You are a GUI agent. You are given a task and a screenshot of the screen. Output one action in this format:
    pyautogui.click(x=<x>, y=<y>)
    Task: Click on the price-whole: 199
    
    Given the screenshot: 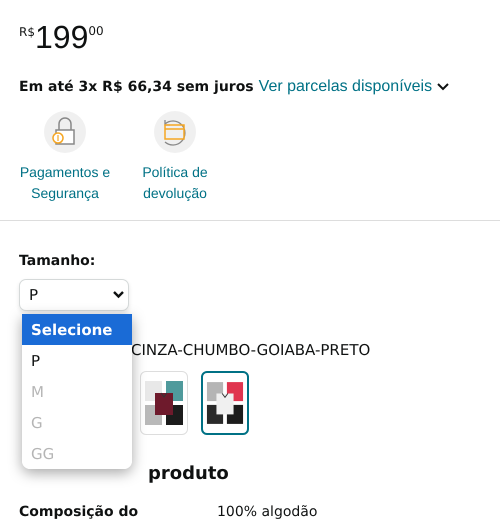 What is the action you would take?
    pyautogui.click(x=61, y=37)
    